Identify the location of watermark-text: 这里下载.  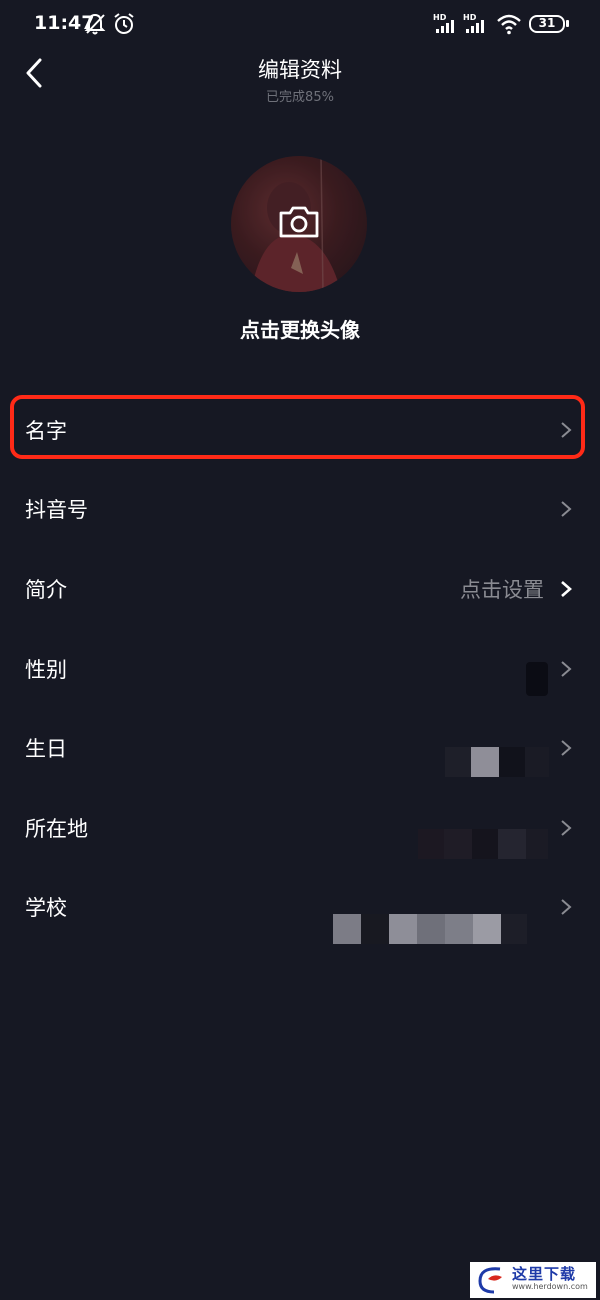
(544, 1274).